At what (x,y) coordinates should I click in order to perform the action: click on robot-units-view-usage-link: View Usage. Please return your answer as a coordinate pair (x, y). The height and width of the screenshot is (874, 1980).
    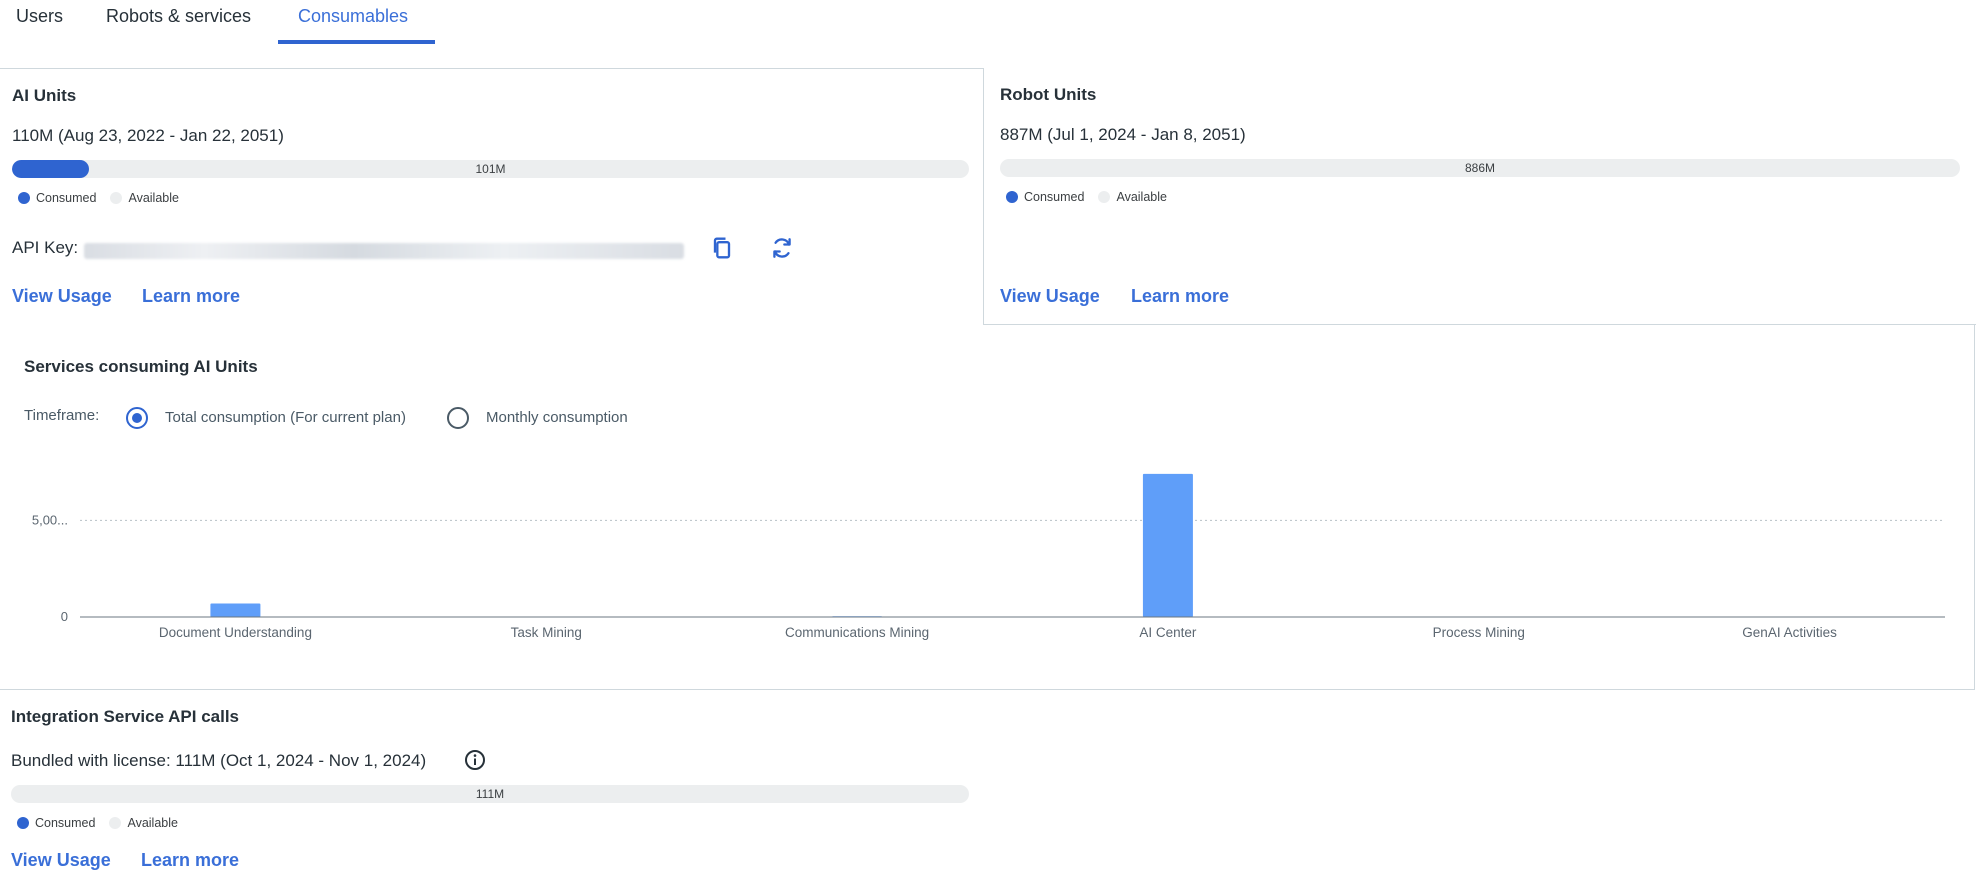
    Looking at the image, I should click on (1050, 296).